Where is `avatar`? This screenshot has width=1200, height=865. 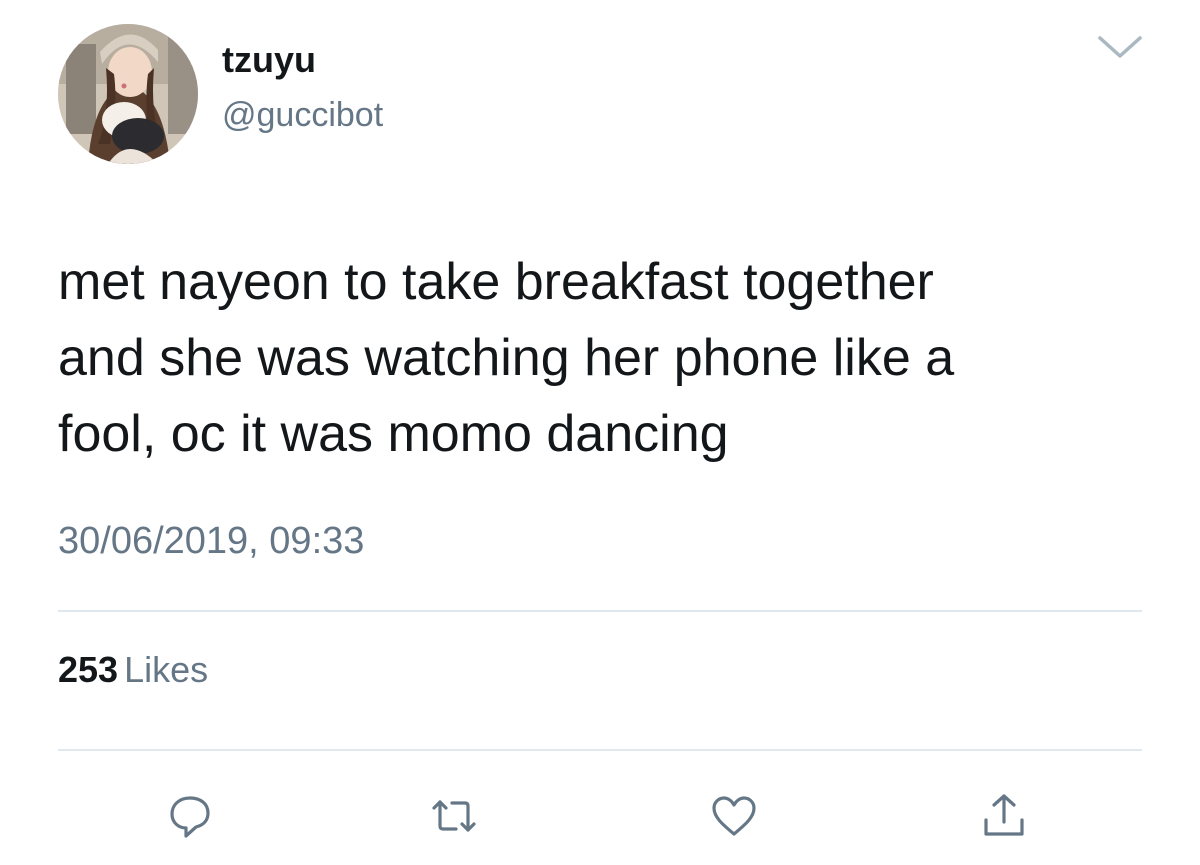
avatar is located at coordinates (128, 94).